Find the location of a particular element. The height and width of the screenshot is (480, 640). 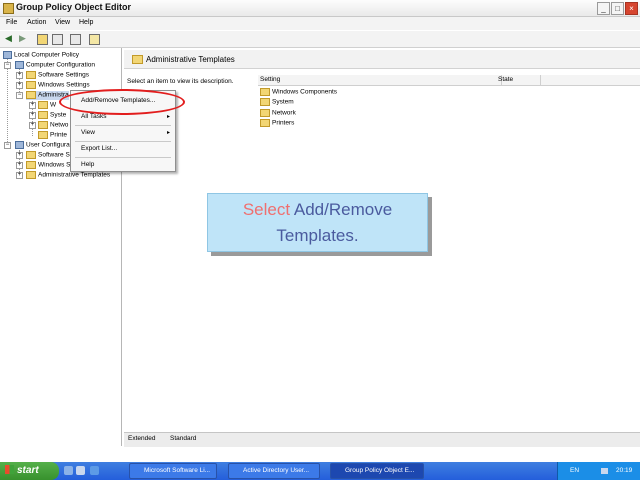

computer-icon is located at coordinates (19, 65).